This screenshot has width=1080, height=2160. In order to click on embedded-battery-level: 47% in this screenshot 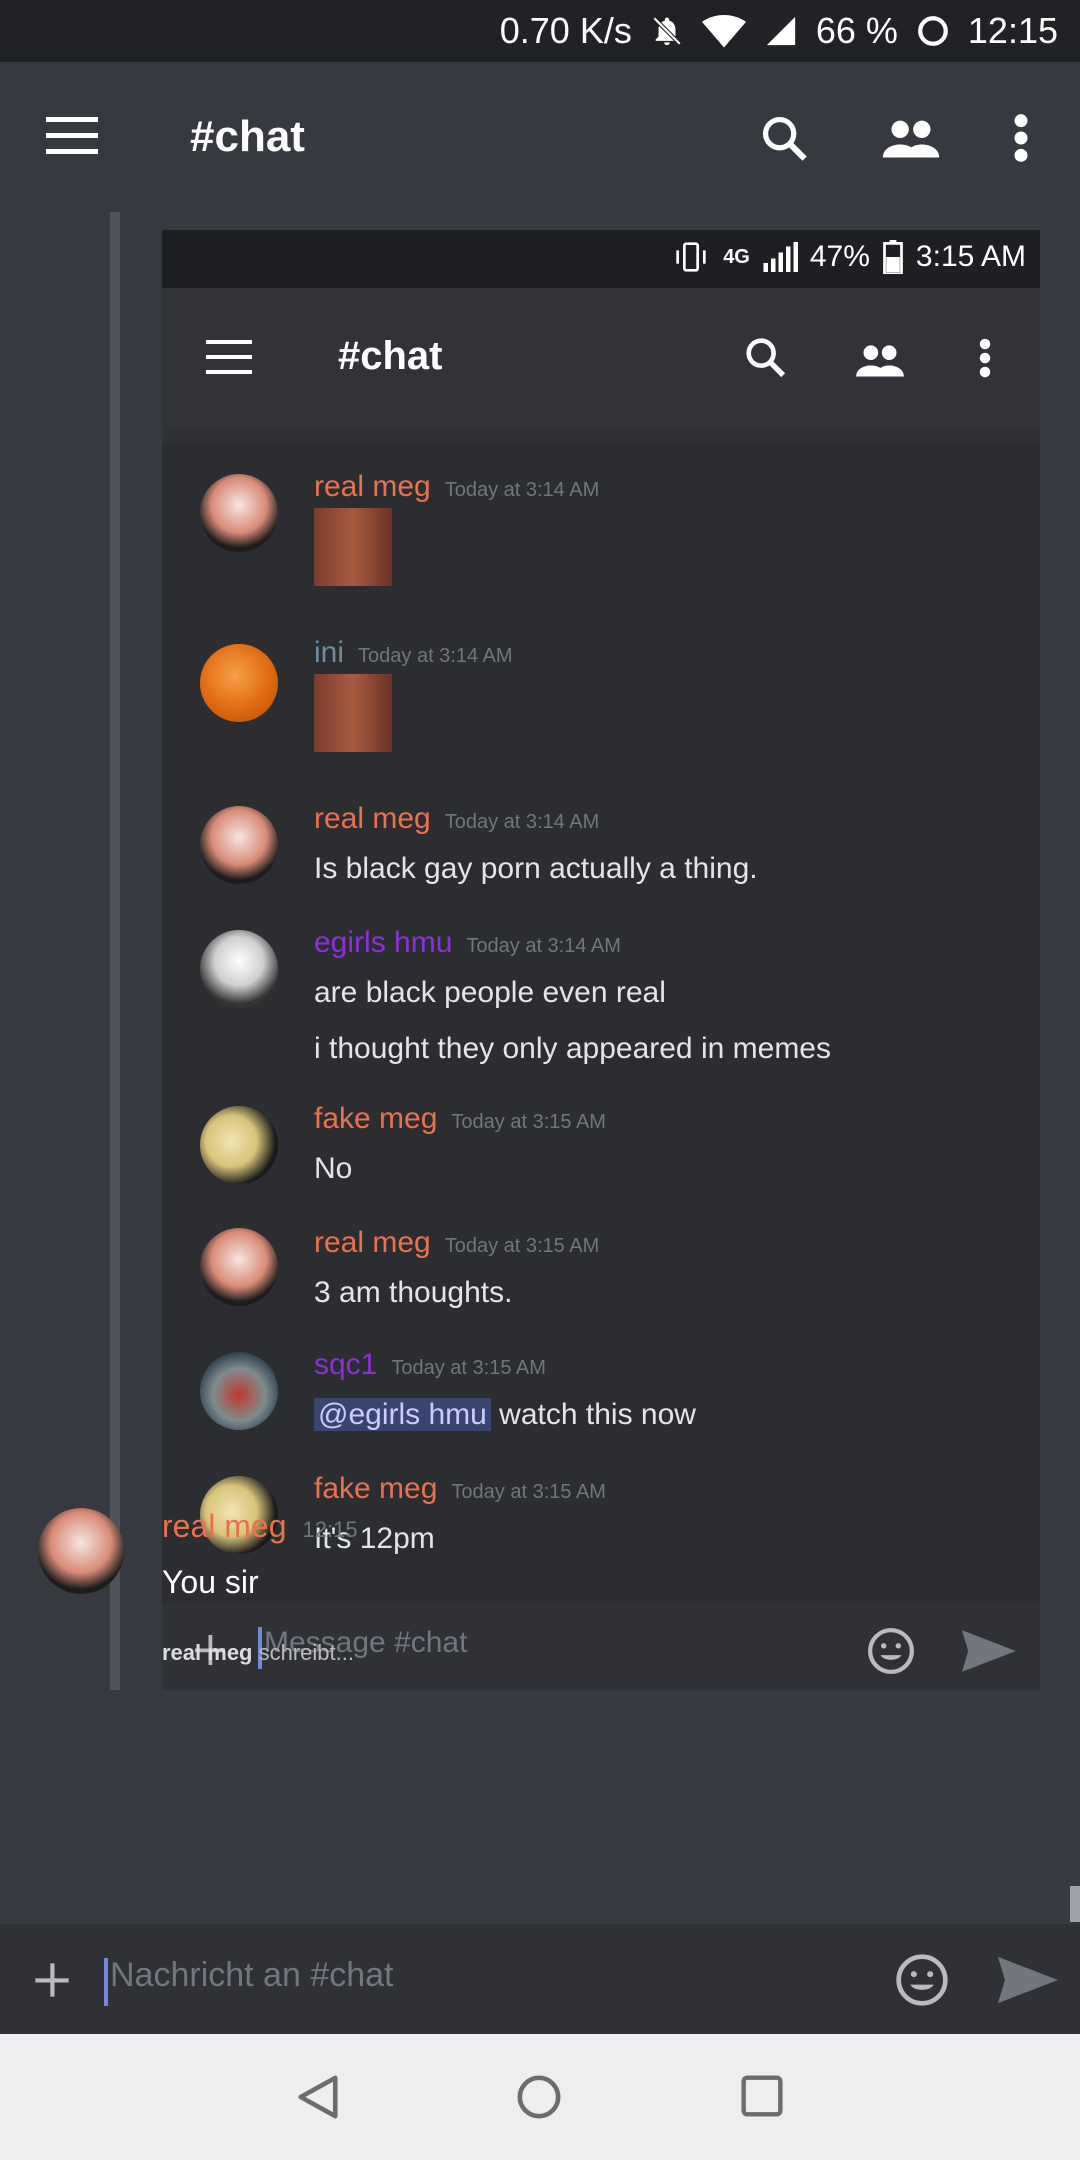, I will do `click(839, 256)`.